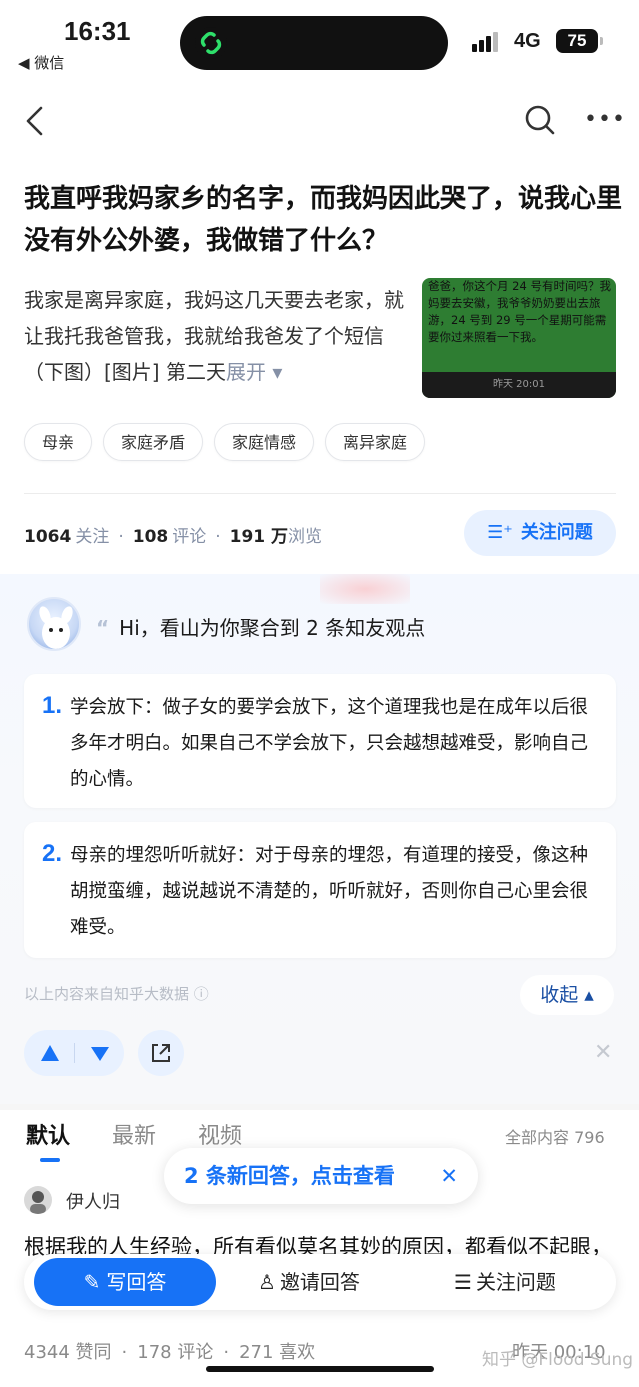  I want to click on comment-count-label: 评论, so click(189, 537).